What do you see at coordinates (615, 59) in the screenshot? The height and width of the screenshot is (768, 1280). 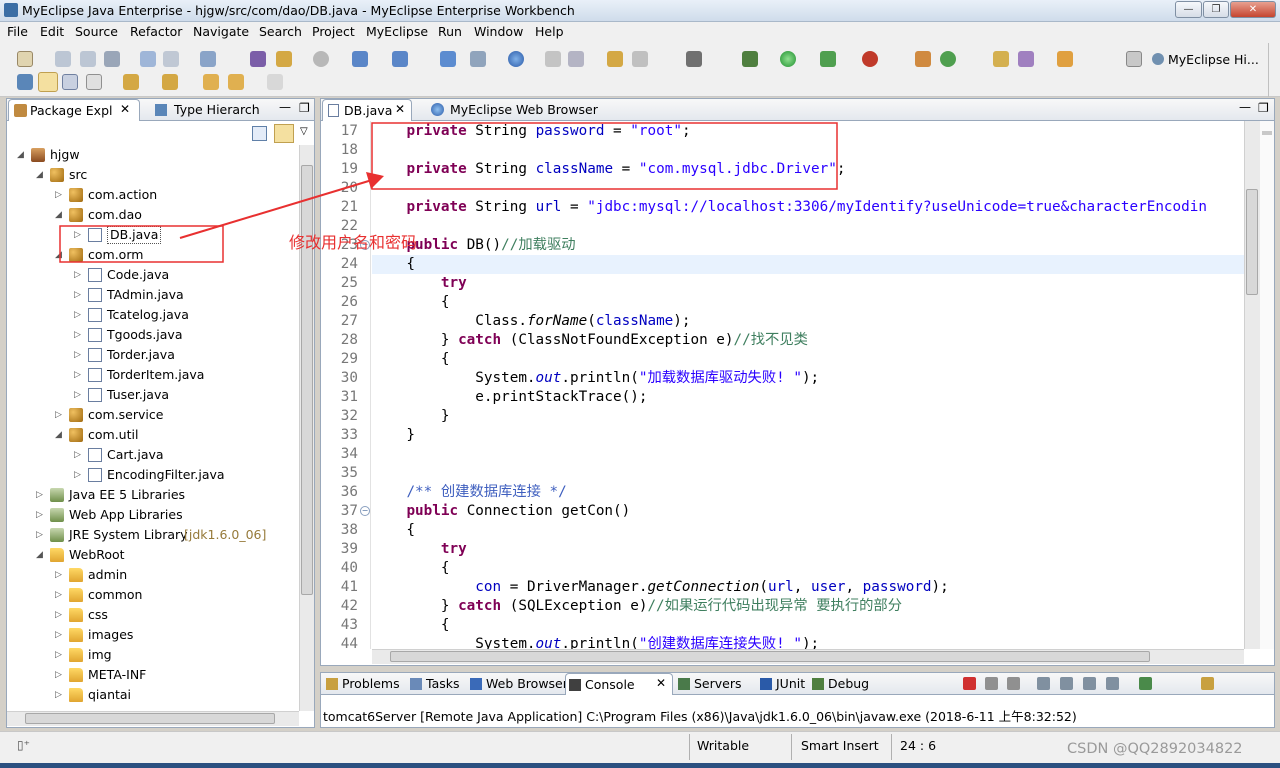 I see `export-icon` at bounding box center [615, 59].